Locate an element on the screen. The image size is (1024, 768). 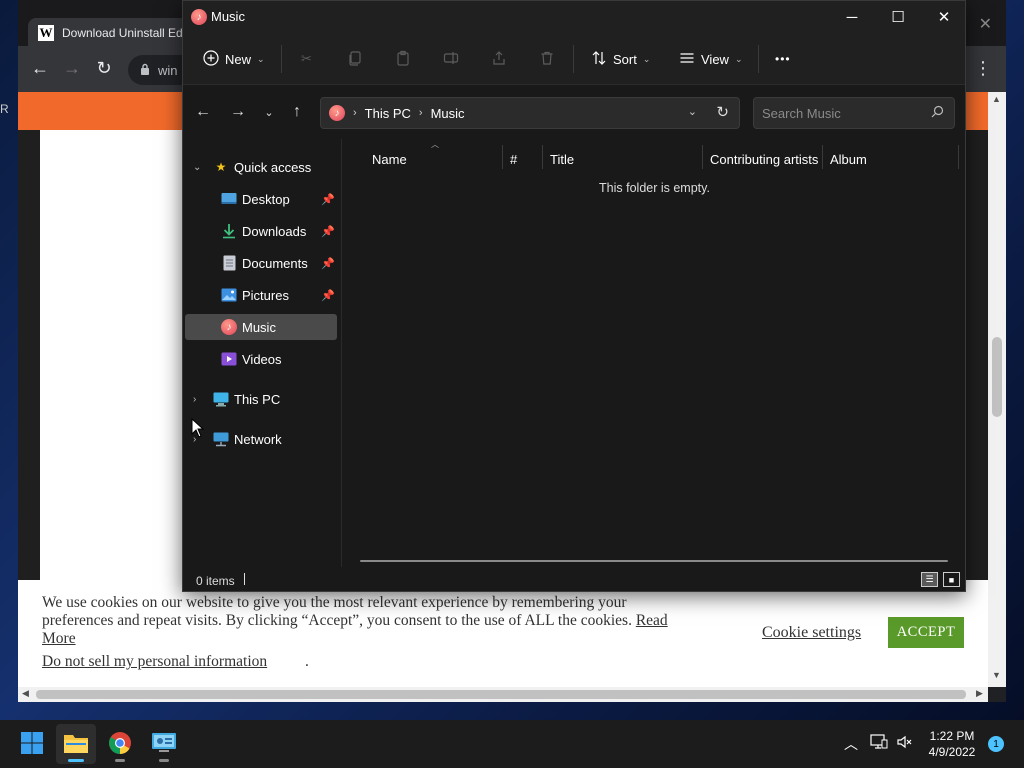
paste-button is located at coordinates (403, 59).